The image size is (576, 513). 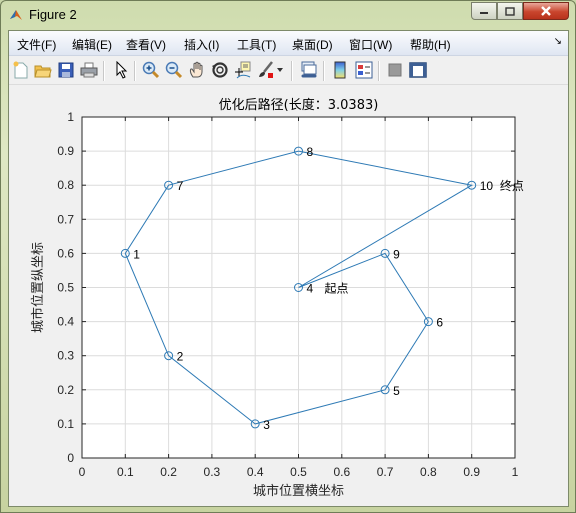 I want to click on zoom-in-icon, so click(x=151, y=70).